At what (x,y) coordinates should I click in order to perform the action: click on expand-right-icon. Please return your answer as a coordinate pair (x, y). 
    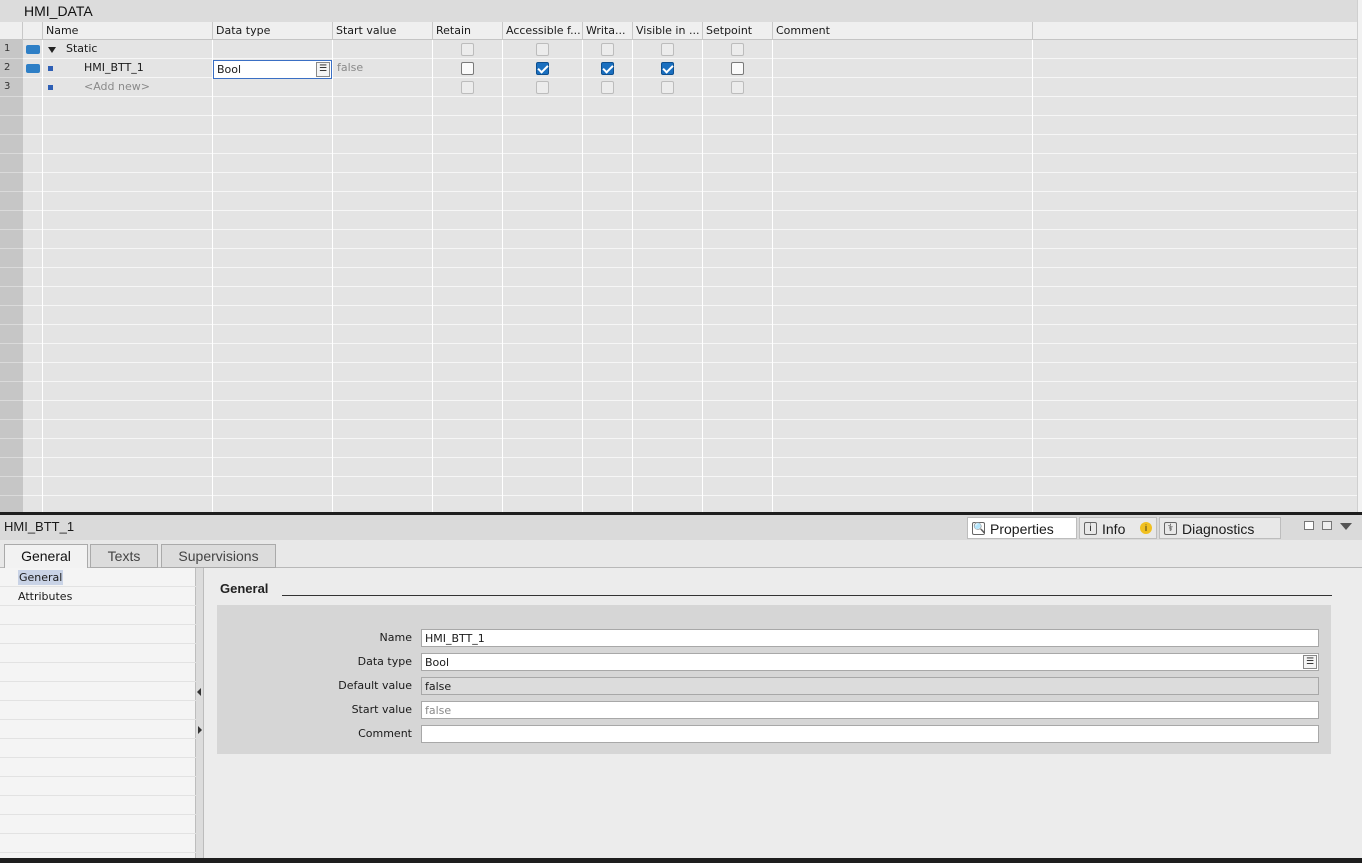
    Looking at the image, I should click on (200, 730).